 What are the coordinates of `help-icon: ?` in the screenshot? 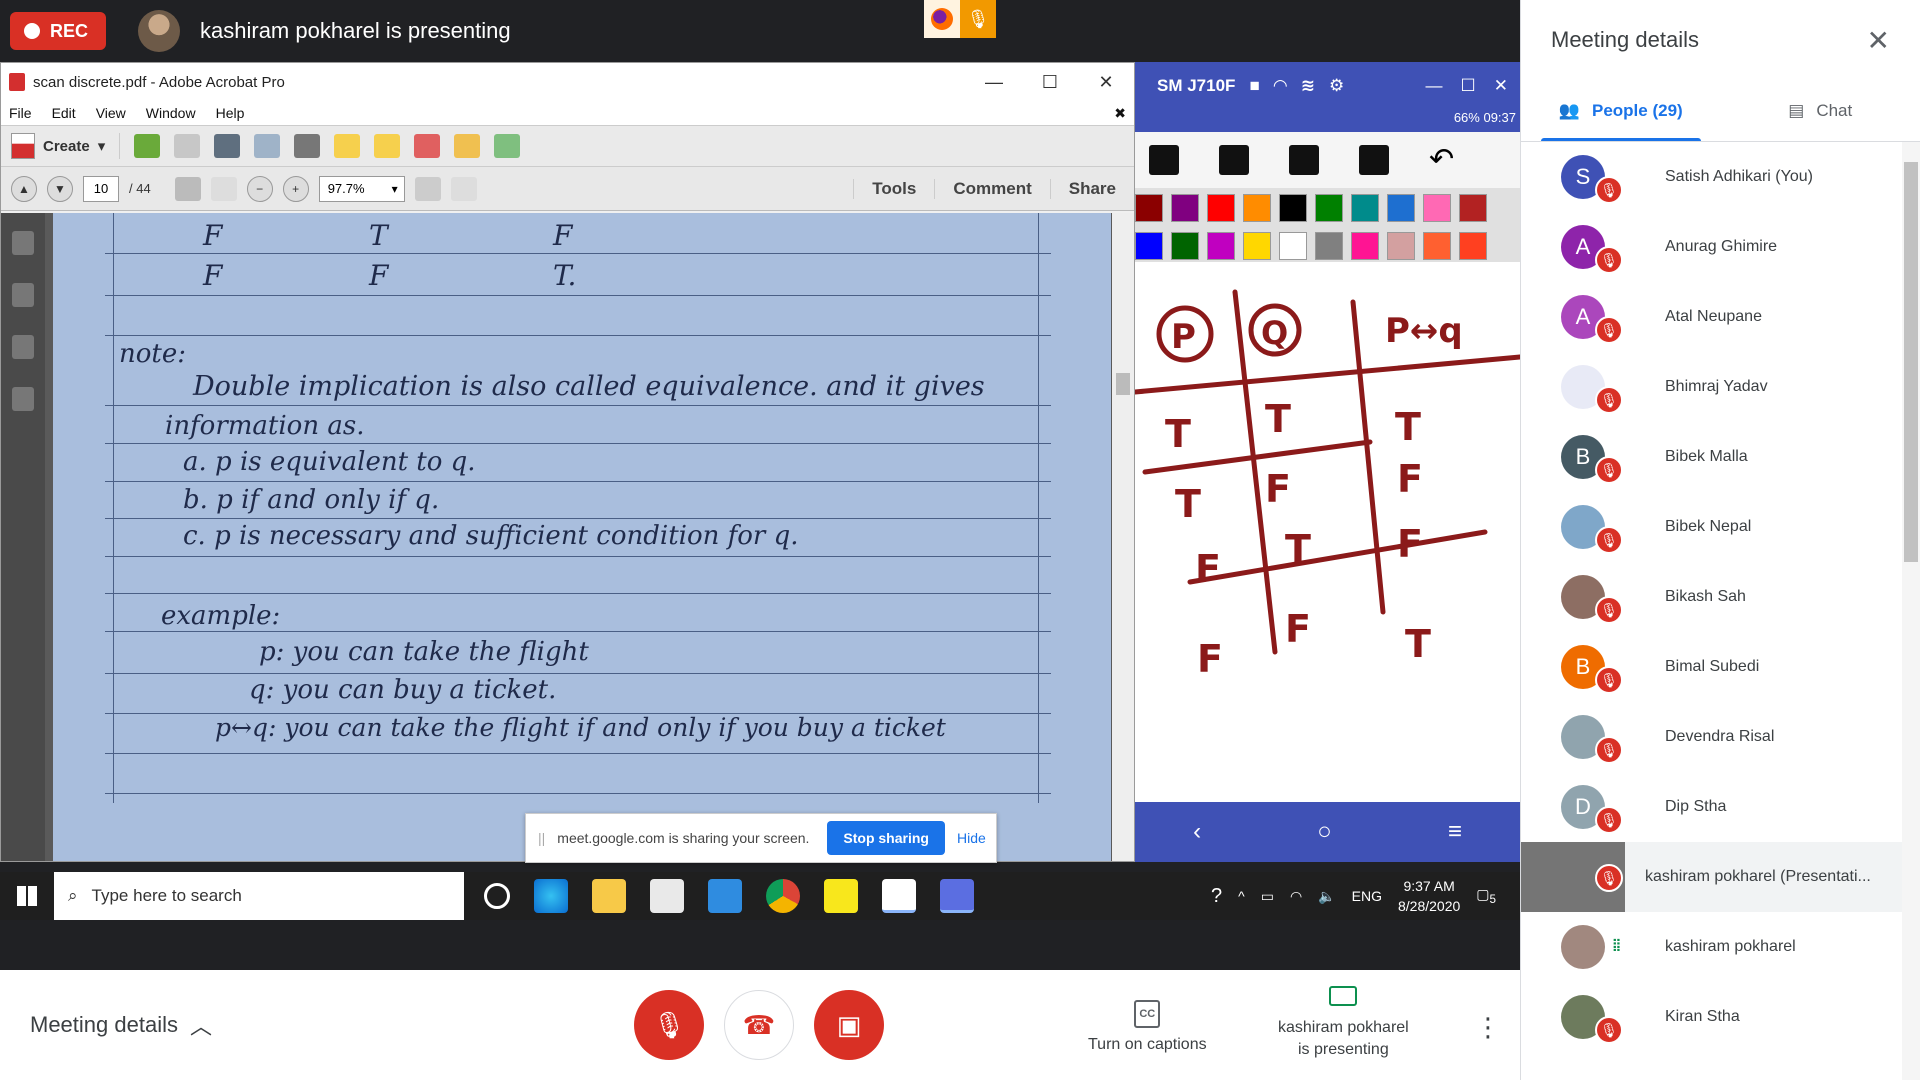 It's located at (1216, 896).